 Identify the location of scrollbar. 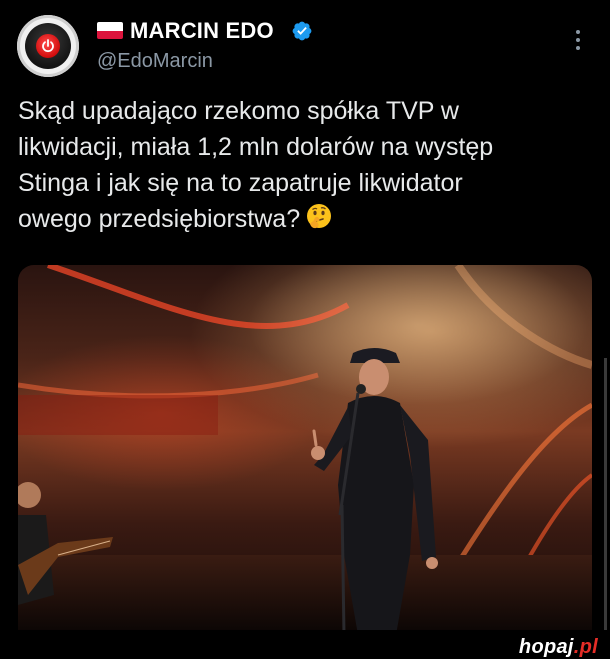
(605, 494).